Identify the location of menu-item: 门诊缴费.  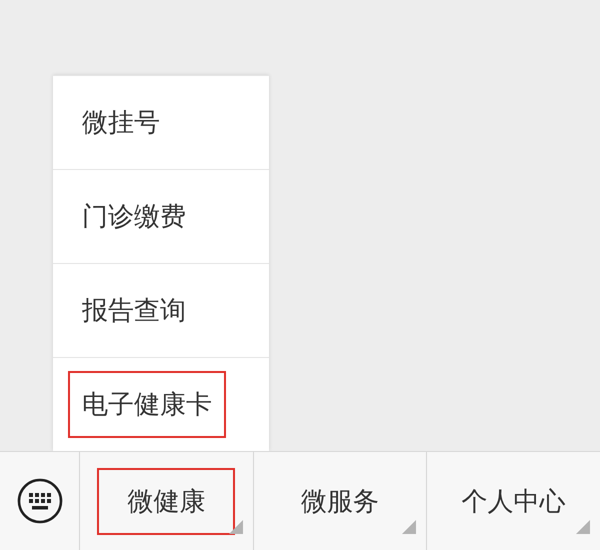
(161, 216).